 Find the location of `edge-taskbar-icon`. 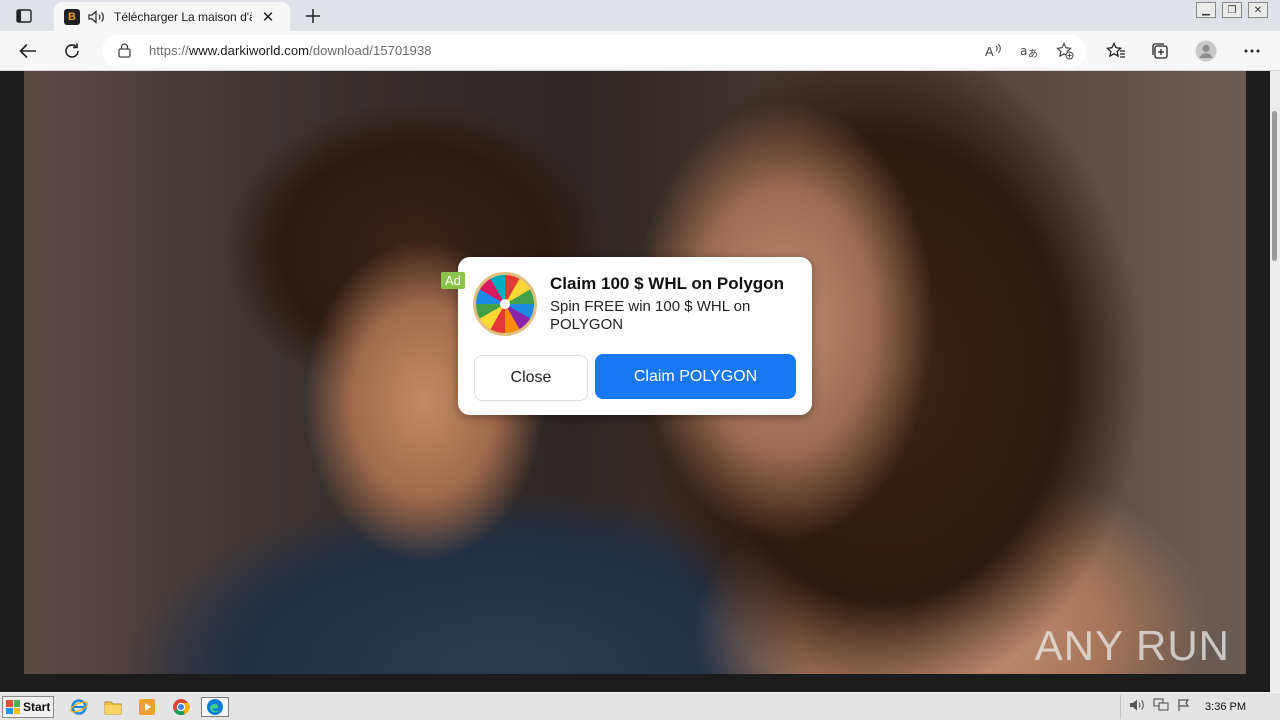

edge-taskbar-icon is located at coordinates (215, 707).